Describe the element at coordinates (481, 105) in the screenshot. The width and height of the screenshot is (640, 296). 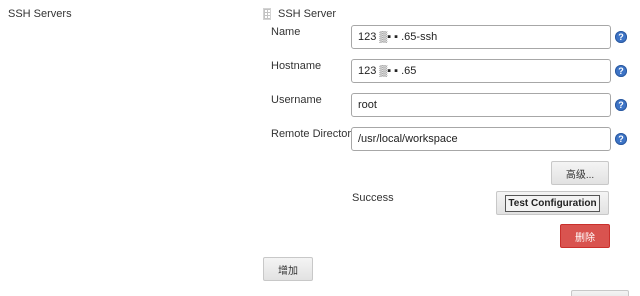
I see `username-input: root` at that location.